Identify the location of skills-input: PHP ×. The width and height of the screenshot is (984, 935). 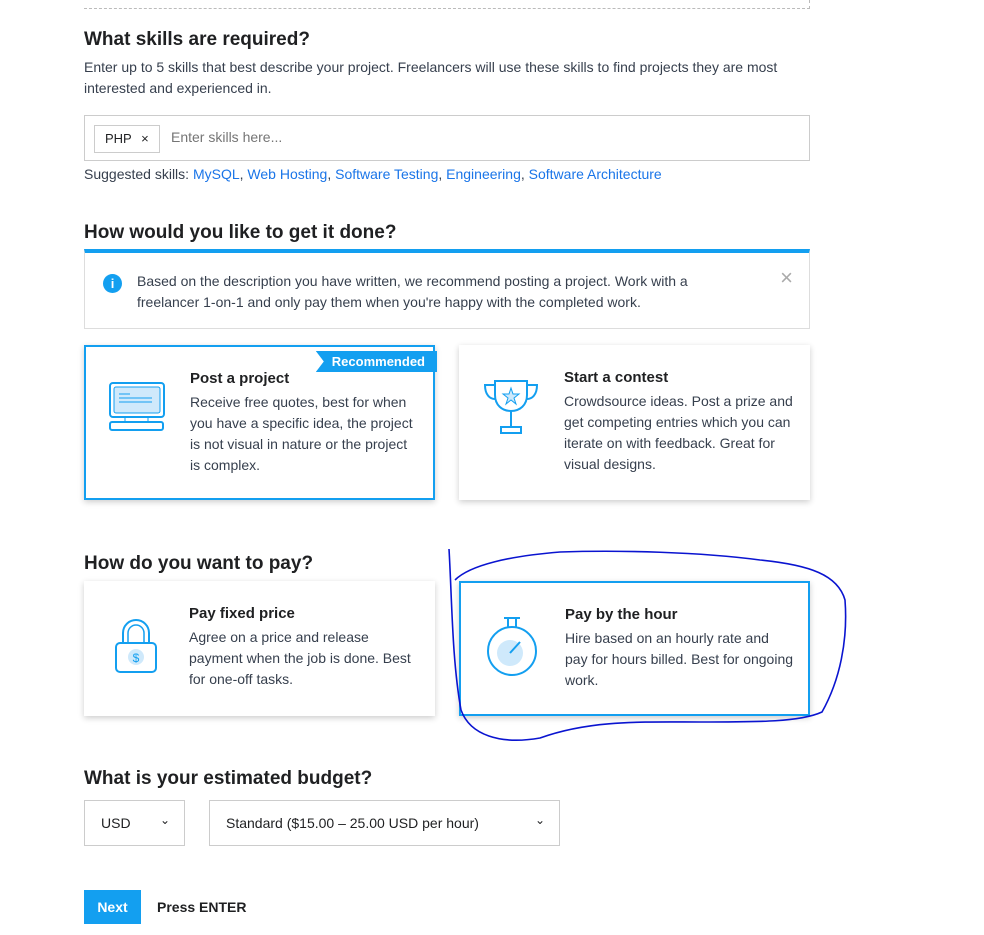
(447, 138).